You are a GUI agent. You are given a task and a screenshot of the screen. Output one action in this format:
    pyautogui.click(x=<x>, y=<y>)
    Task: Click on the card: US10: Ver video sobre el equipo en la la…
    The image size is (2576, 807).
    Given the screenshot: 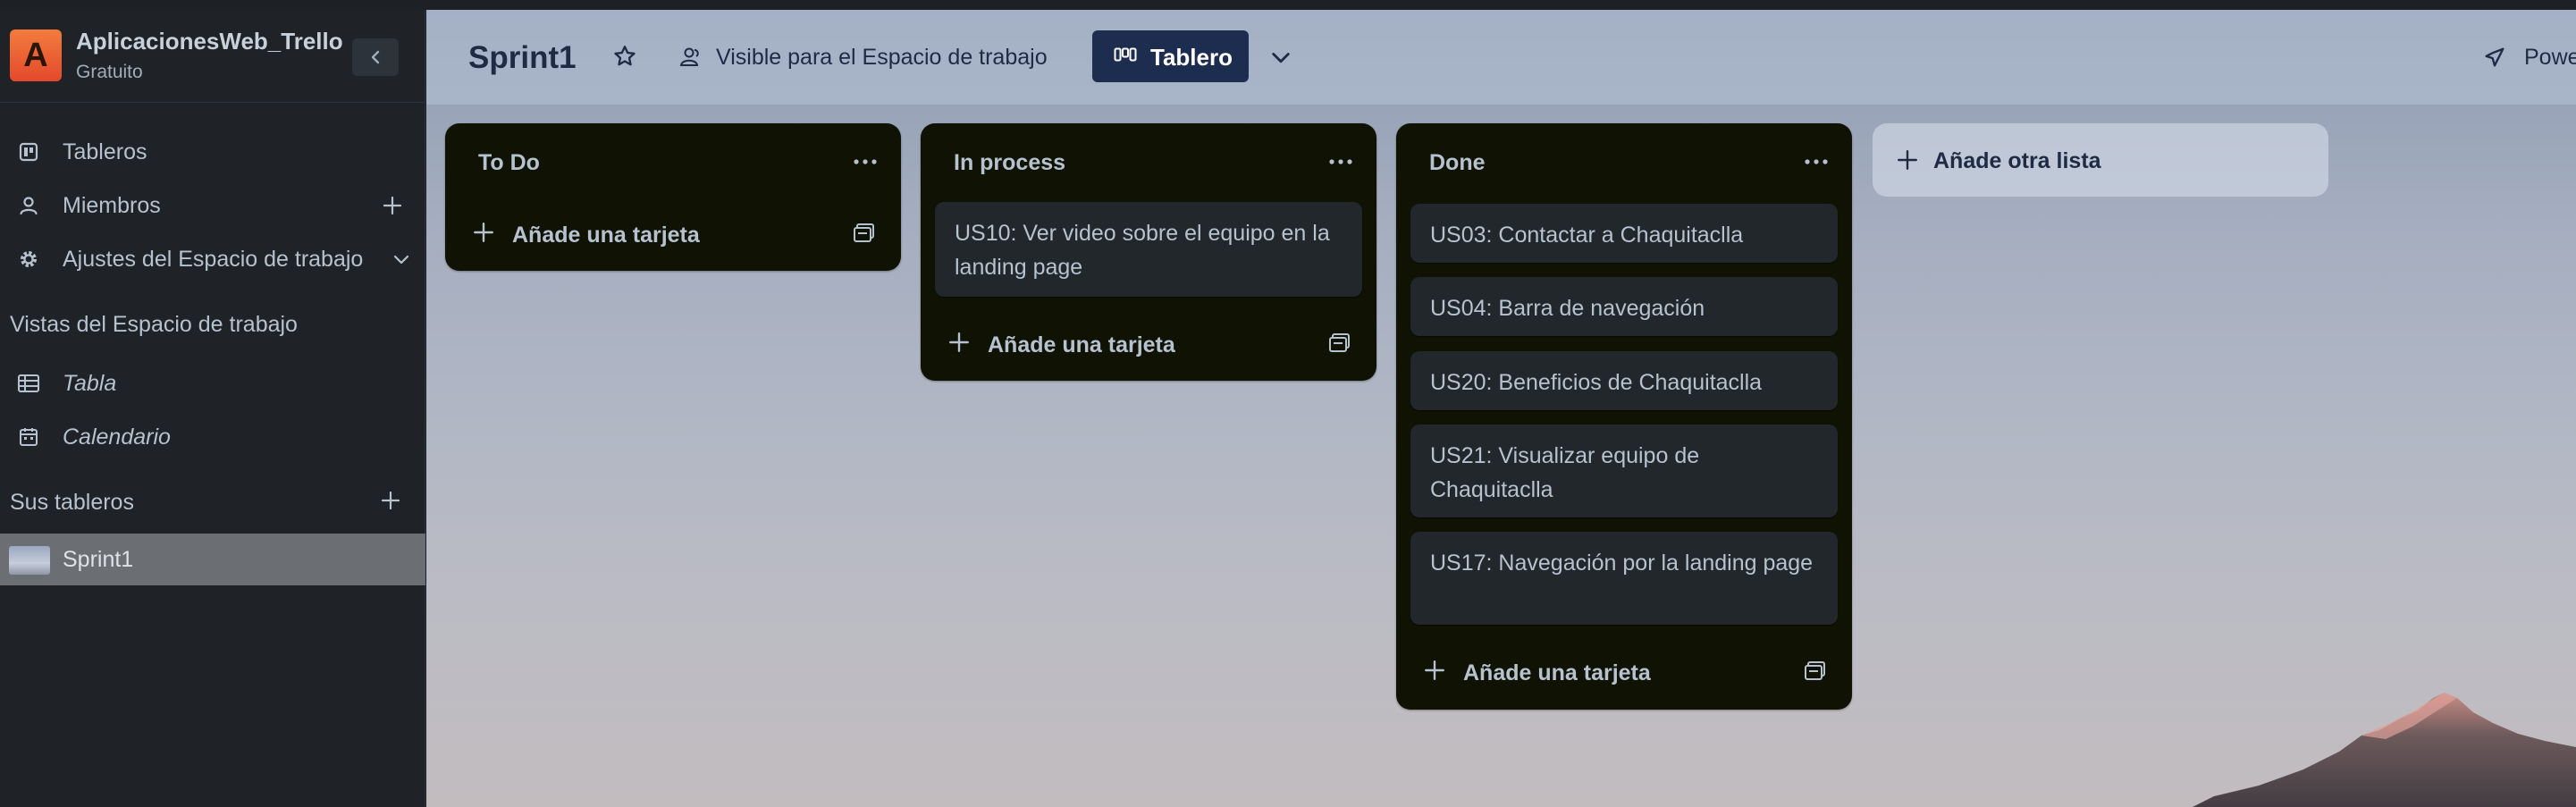 What is the action you would take?
    pyautogui.click(x=1149, y=249)
    